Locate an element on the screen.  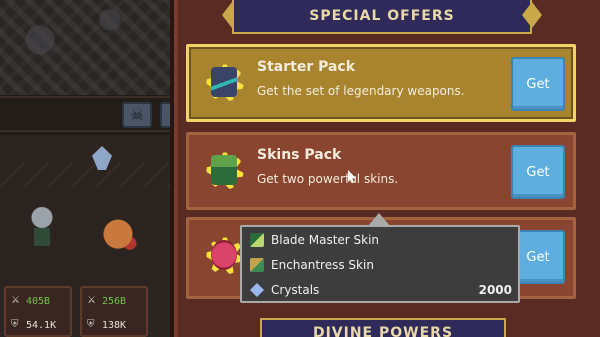
tooltip-item-label: Enchantress Skin is located at coordinates (322, 265).